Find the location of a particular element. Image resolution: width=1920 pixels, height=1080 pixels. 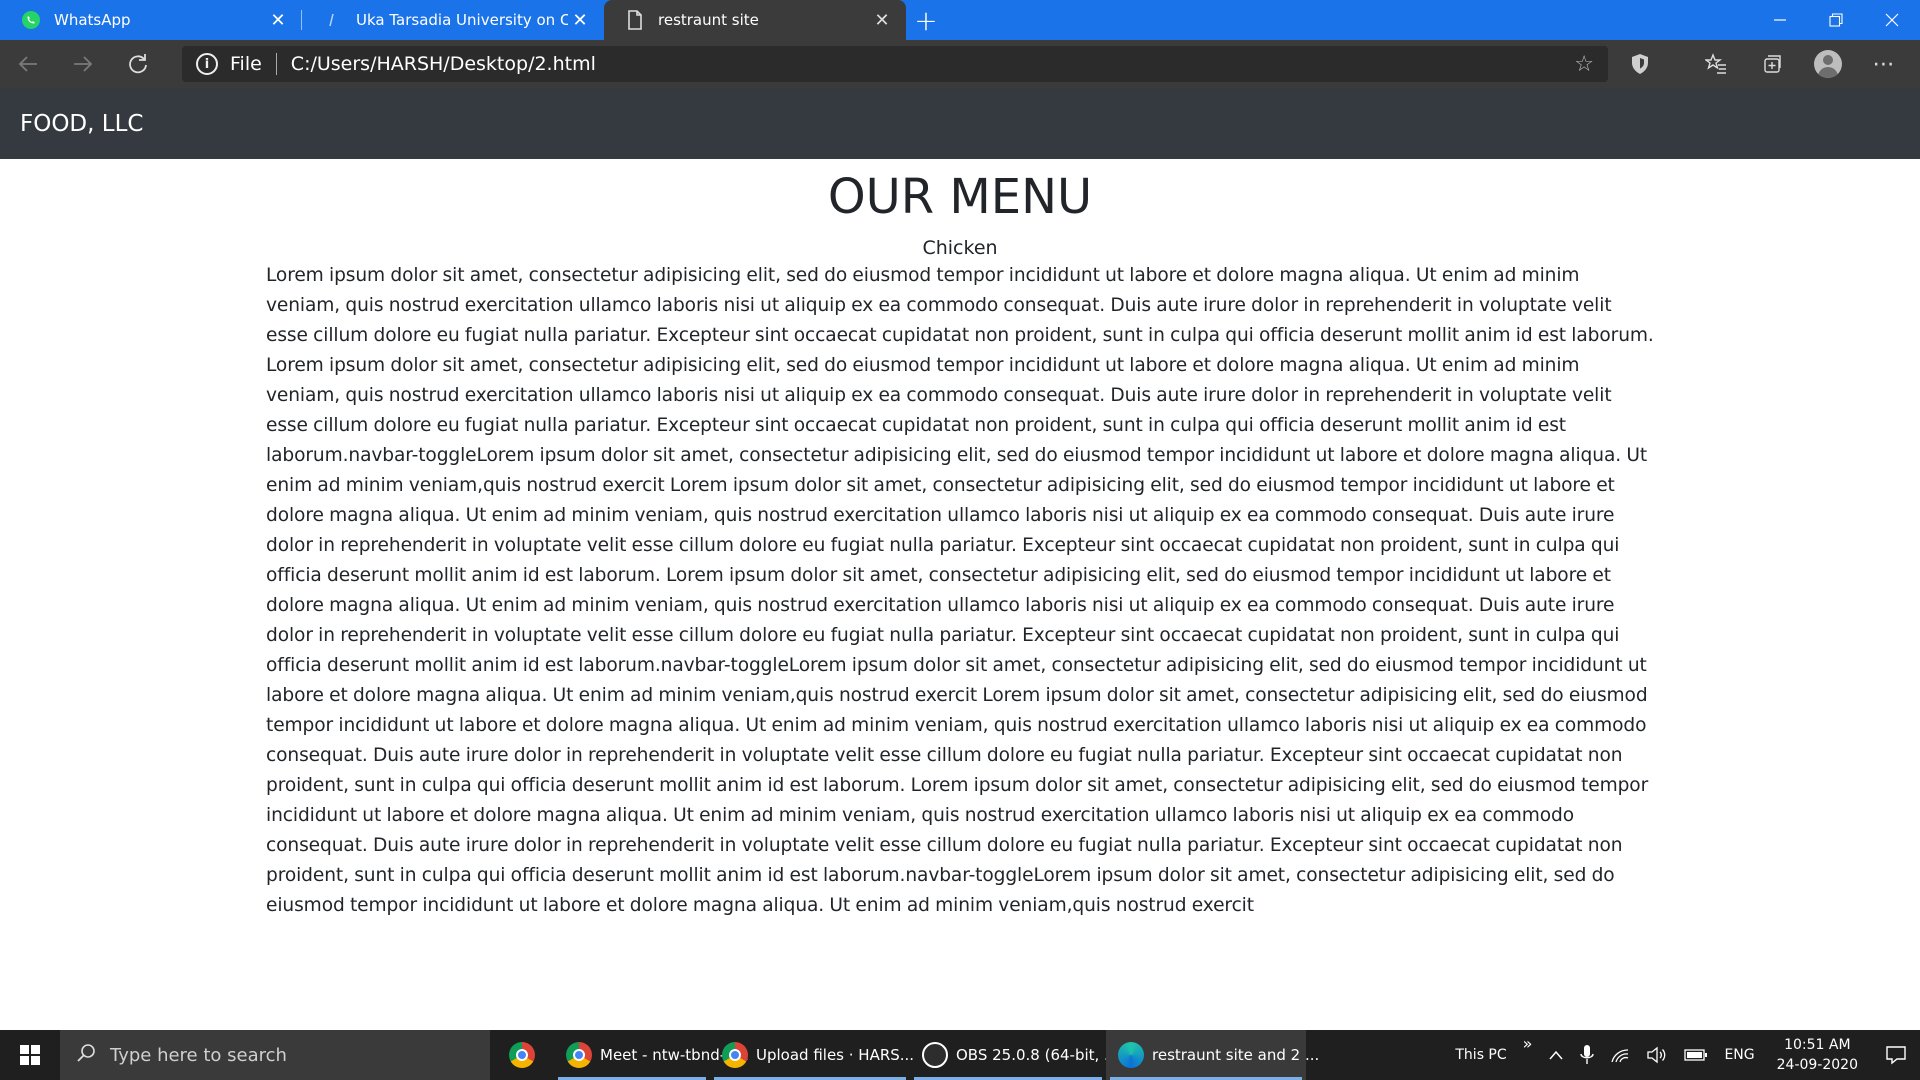

brand-link: FOOD, LLC is located at coordinates (81, 124).